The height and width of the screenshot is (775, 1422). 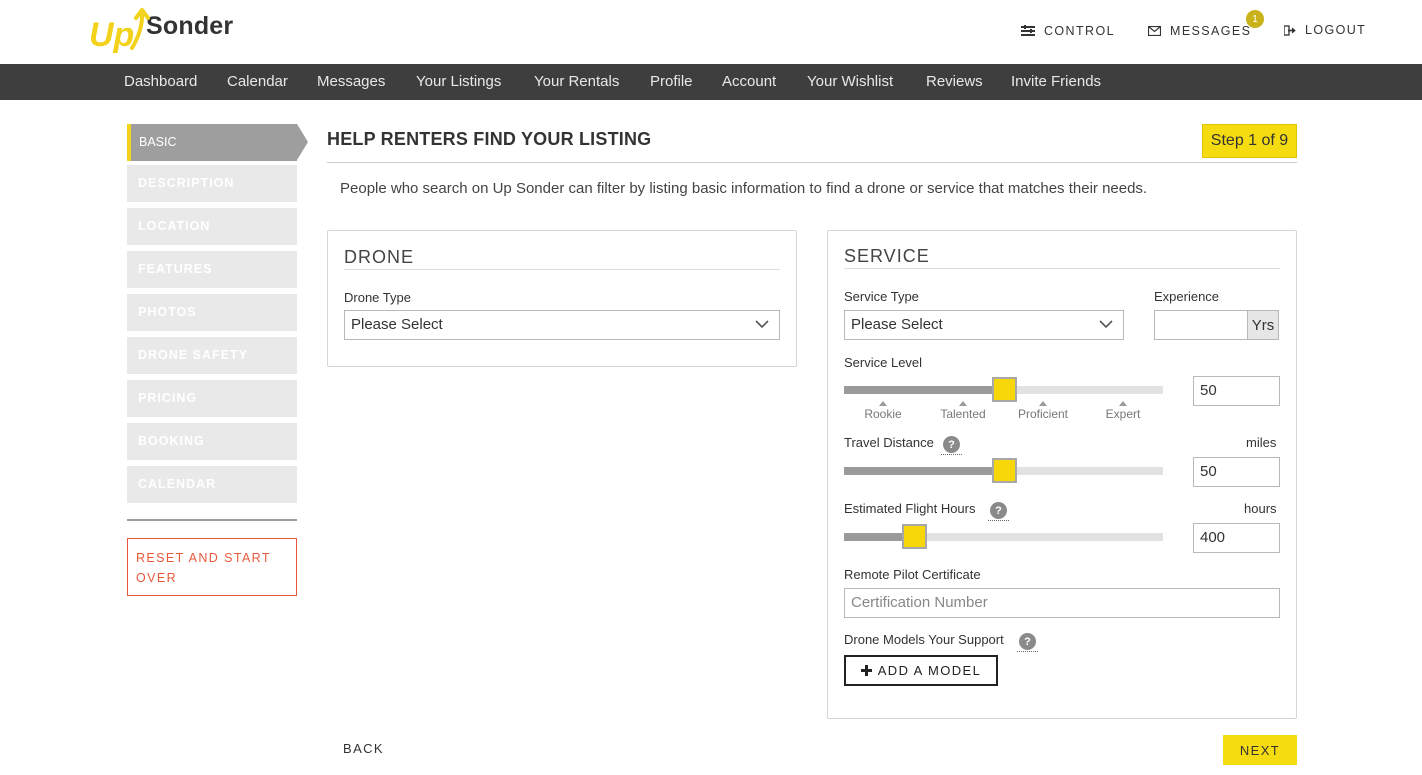 I want to click on site-header: Up Sonder CONTROL MESSAGES 1 LOGOUT, so click(x=711, y=32).